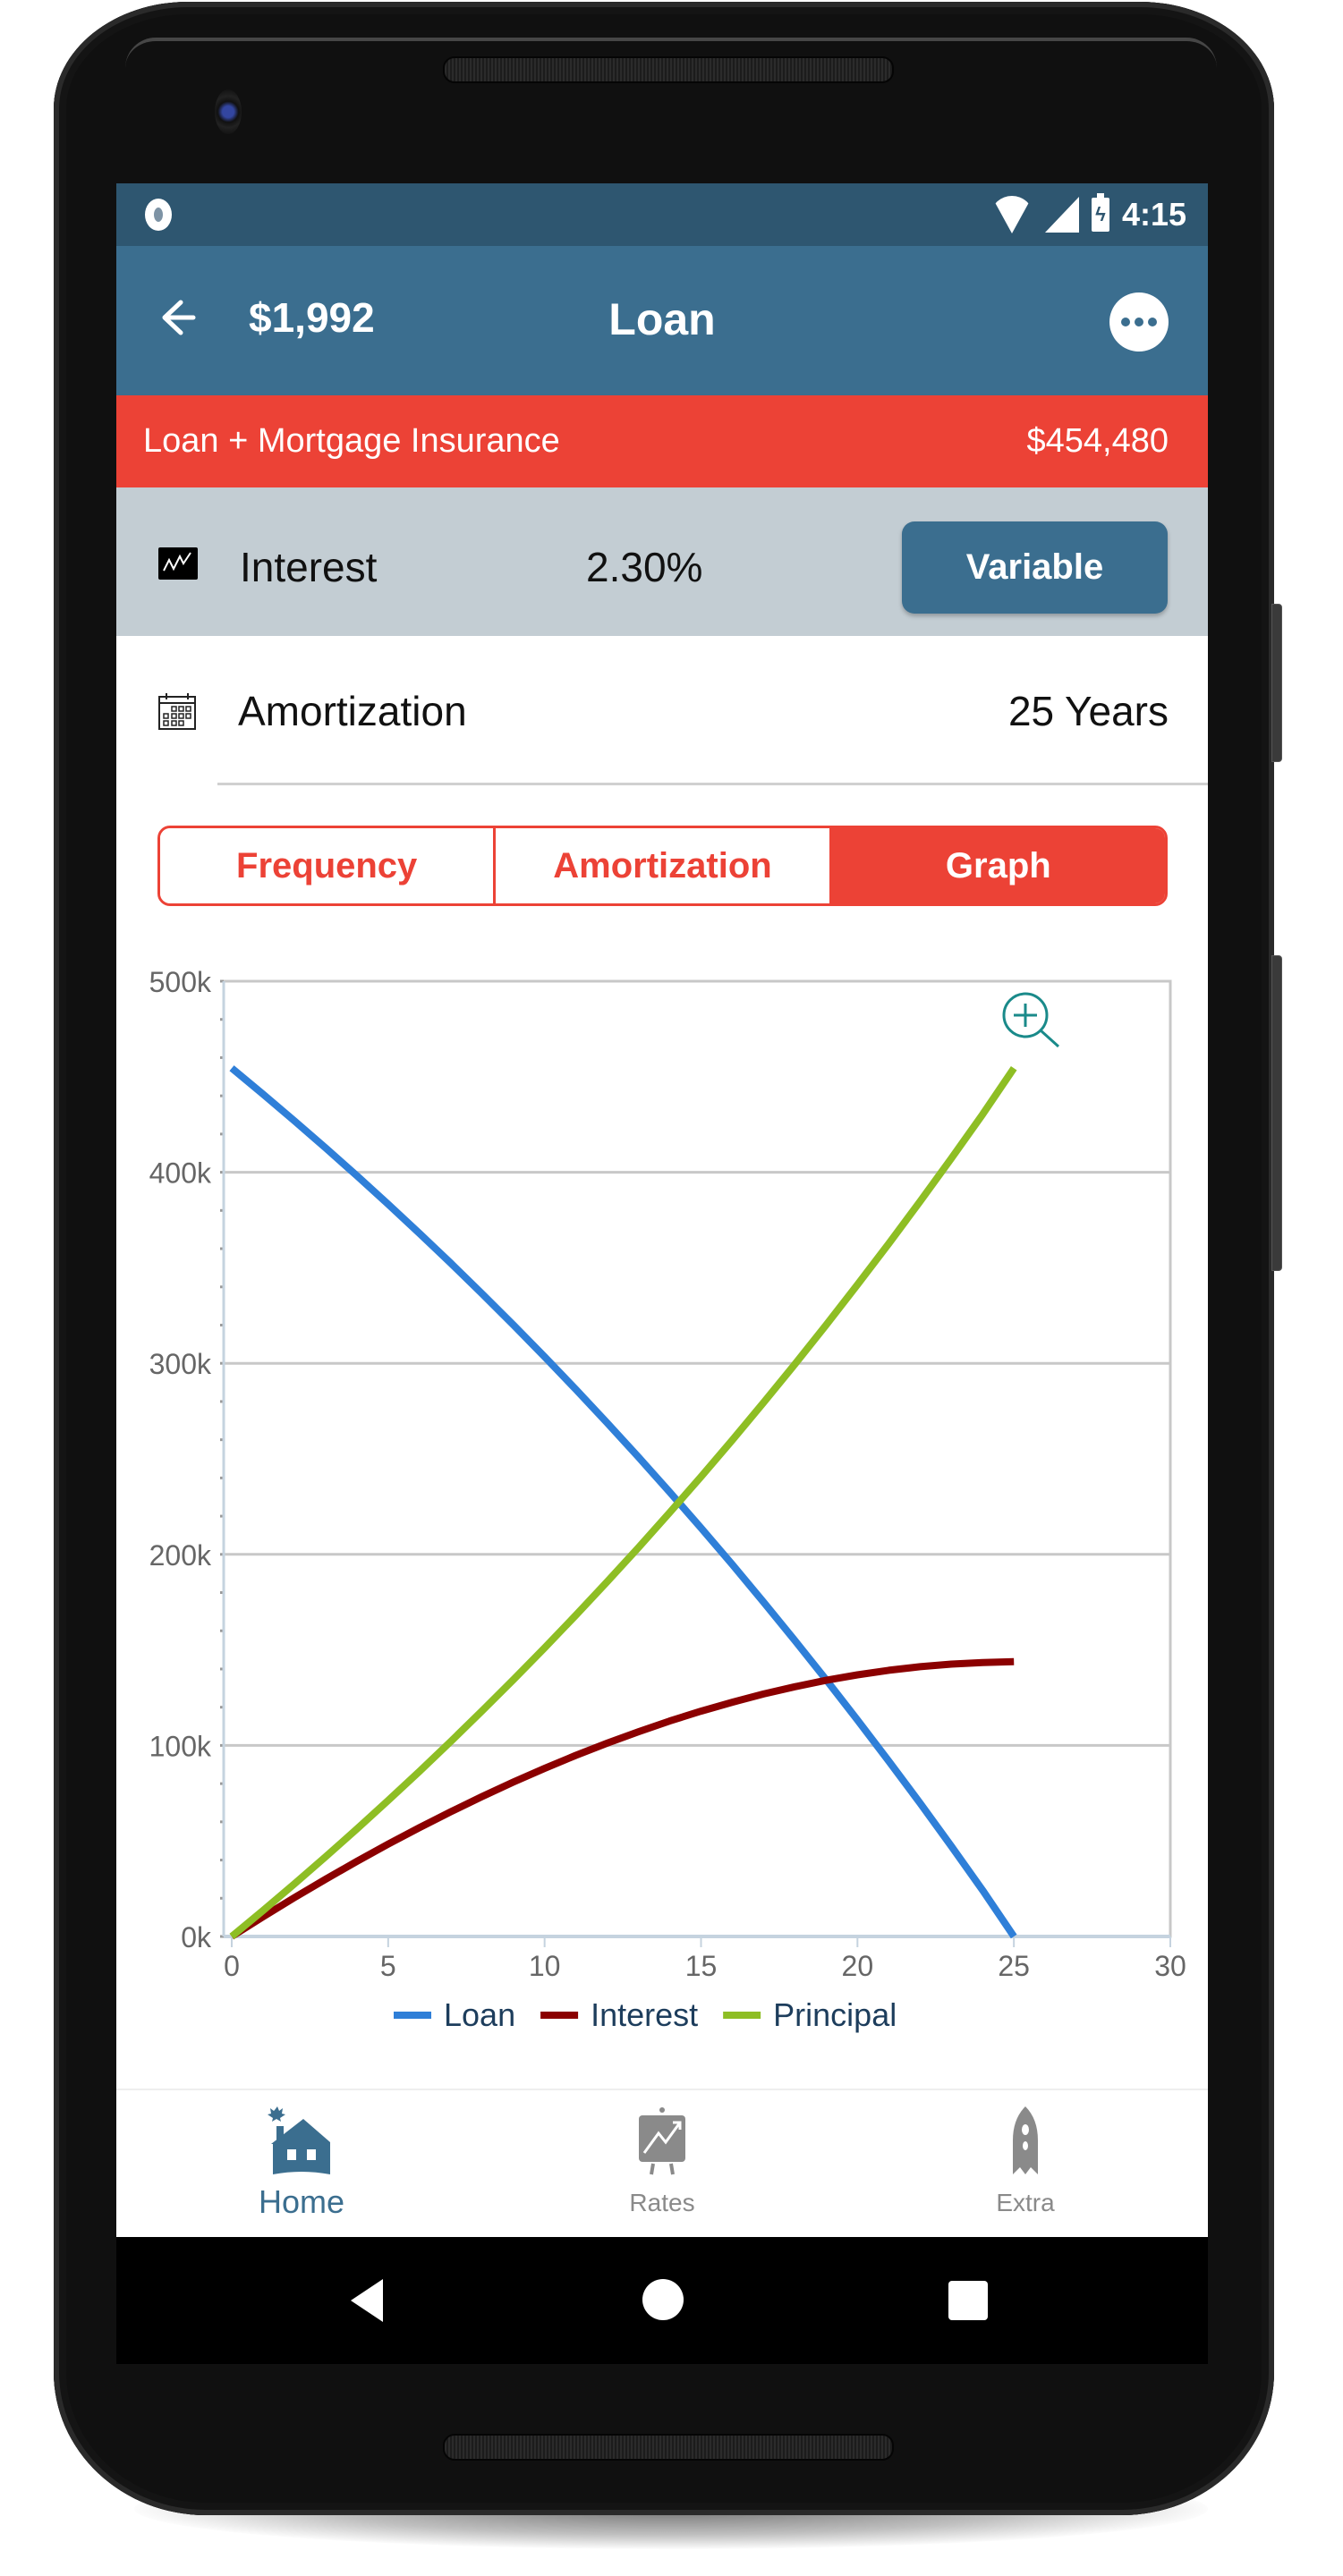 The height and width of the screenshot is (2576, 1343). I want to click on volume-button, so click(1276, 683).